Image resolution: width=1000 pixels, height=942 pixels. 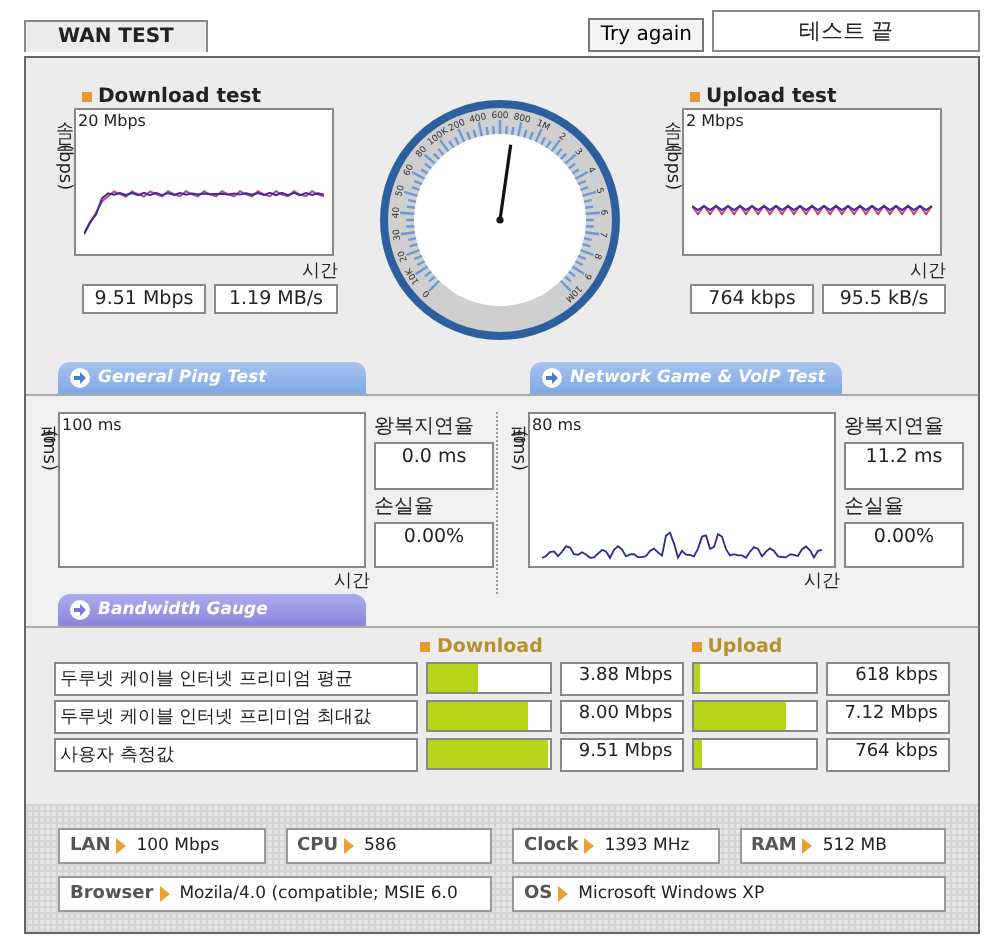 What do you see at coordinates (236, 679) in the screenshot?
I see `row-label: 두루넷 케이블 인터넷 프리미엄 평균` at bounding box center [236, 679].